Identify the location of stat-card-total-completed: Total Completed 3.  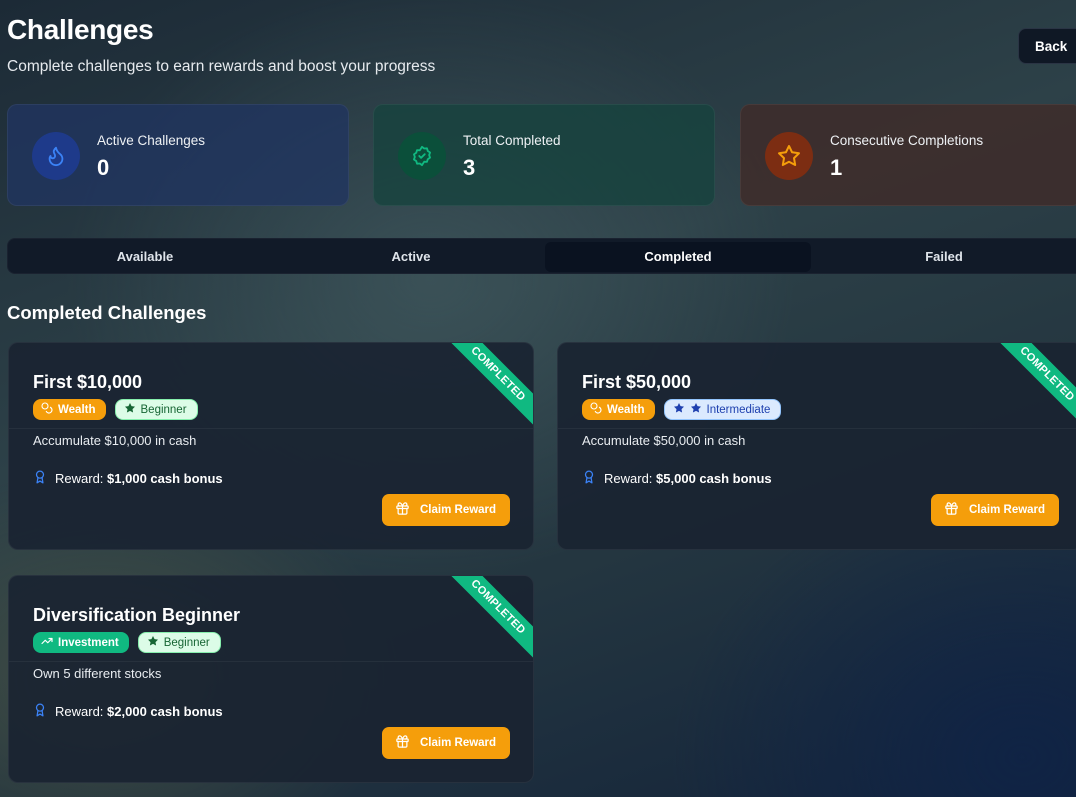
(544, 155).